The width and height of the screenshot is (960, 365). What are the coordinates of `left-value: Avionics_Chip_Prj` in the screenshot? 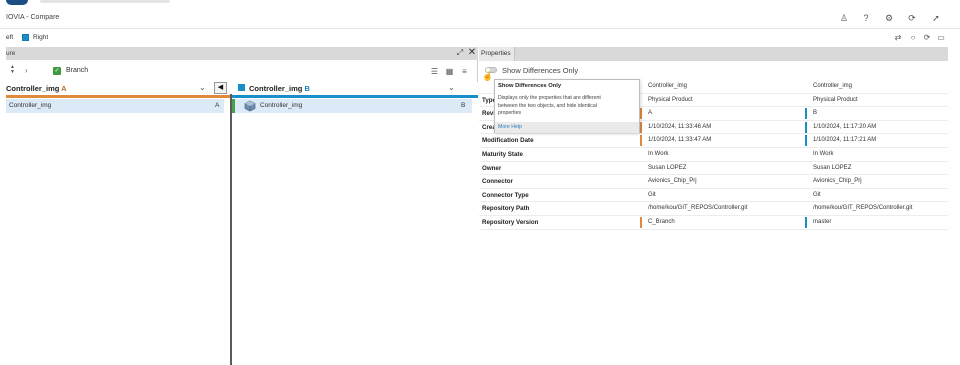 It's located at (672, 181).